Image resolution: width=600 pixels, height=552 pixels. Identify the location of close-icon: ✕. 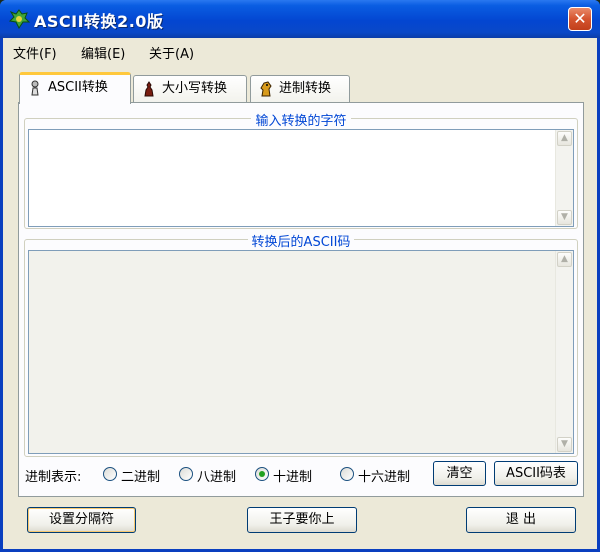
(580, 18).